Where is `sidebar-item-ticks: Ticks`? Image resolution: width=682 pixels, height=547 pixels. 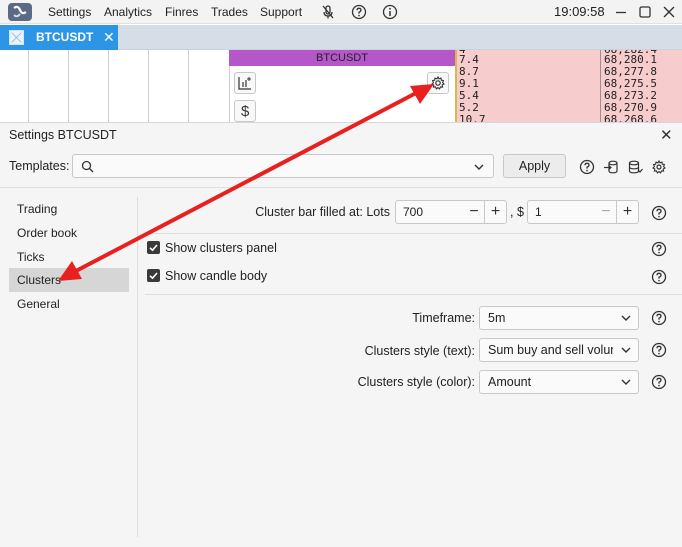
sidebar-item-ticks: Ticks is located at coordinates (69, 257).